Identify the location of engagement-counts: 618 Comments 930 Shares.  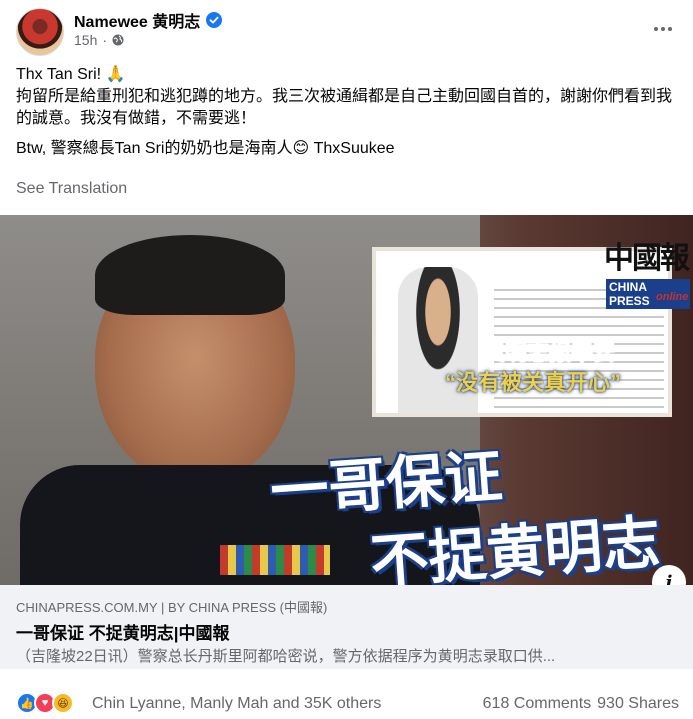
(581, 704).